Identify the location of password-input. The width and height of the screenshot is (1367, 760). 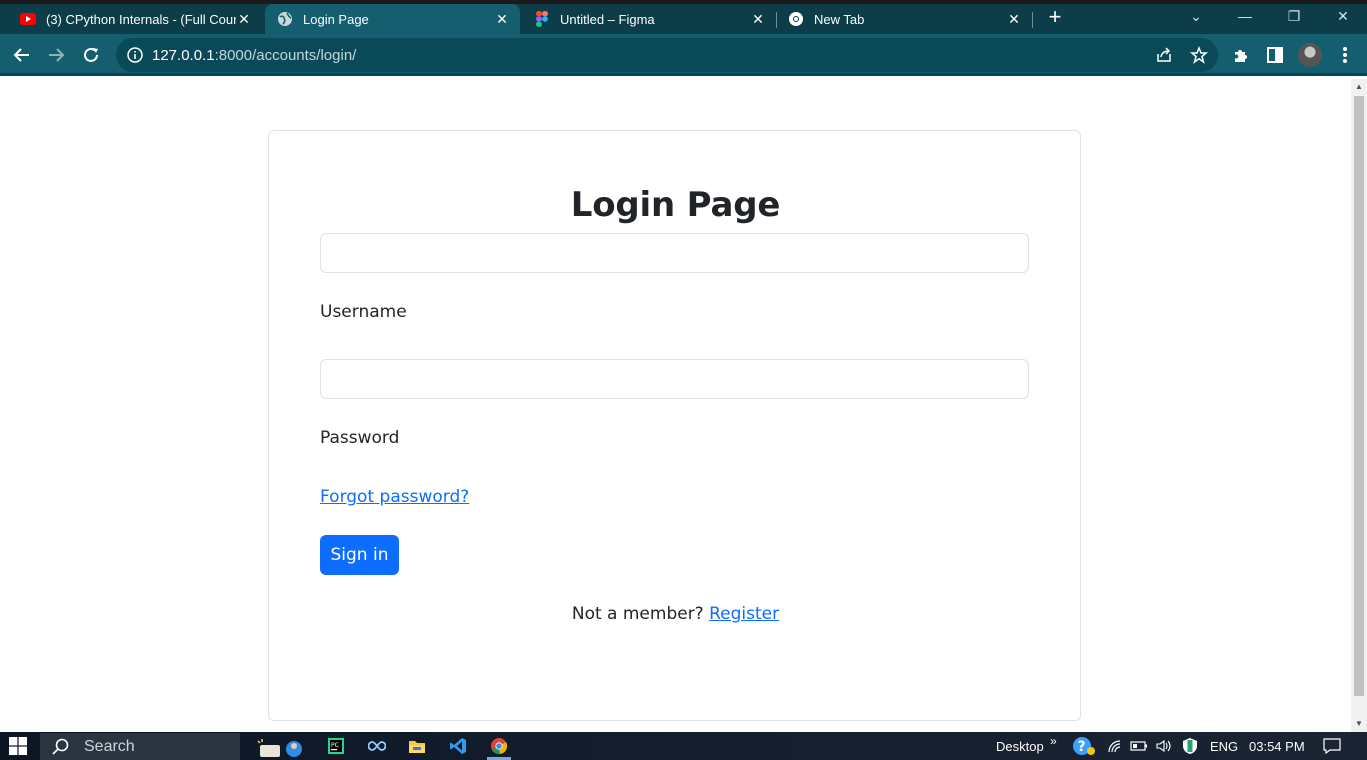
(674, 379).